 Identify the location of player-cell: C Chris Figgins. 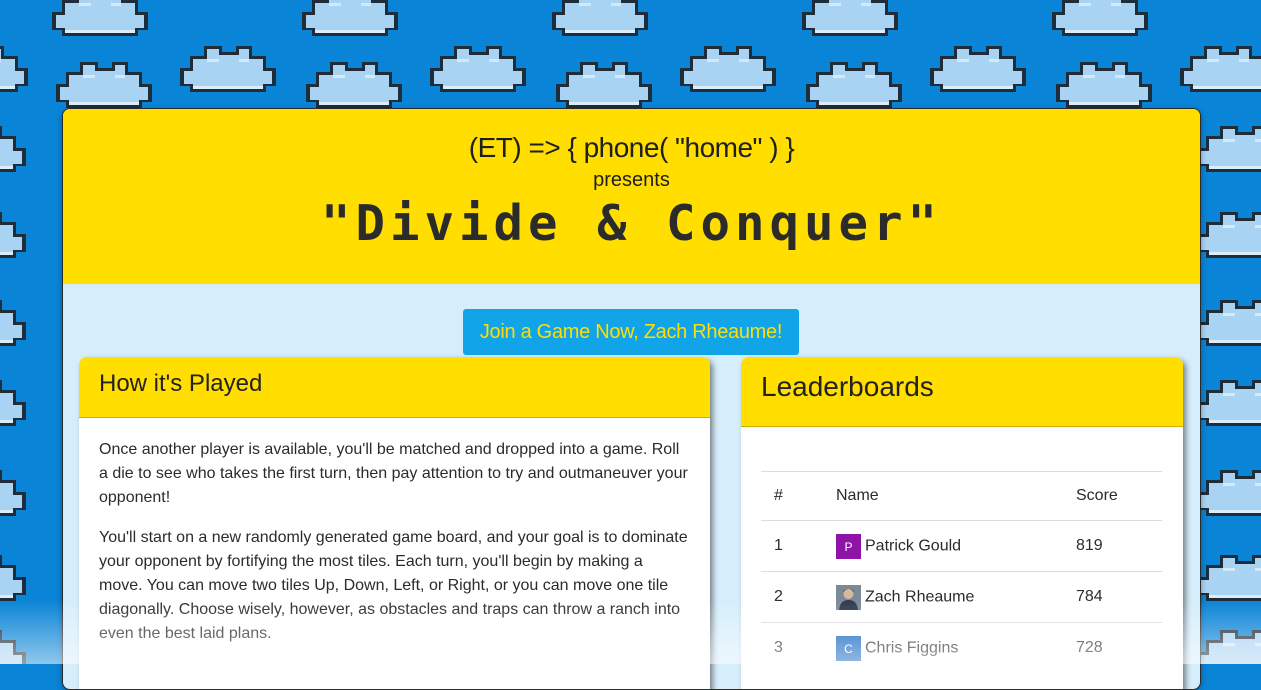
(943, 647).